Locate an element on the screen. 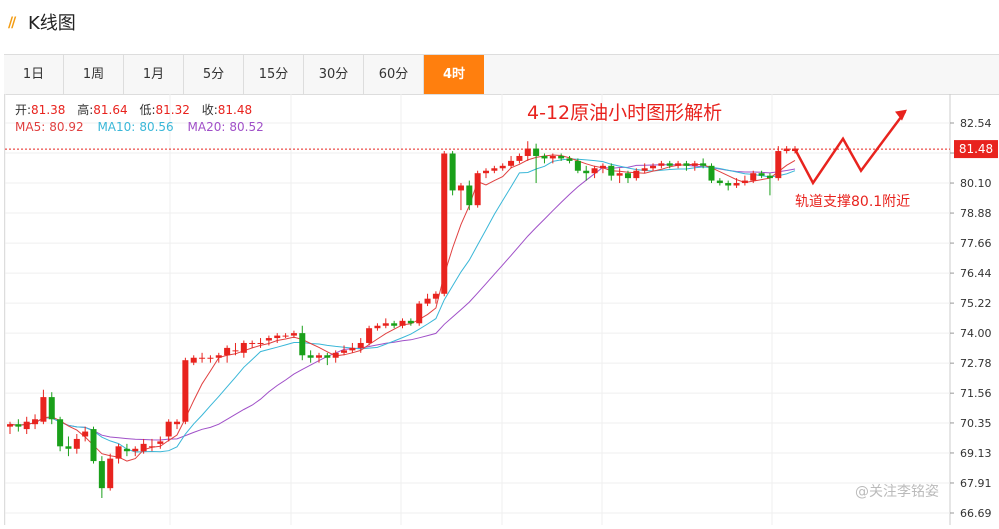 The image size is (999, 529). tab-4h: 4时 is located at coordinates (454, 74).